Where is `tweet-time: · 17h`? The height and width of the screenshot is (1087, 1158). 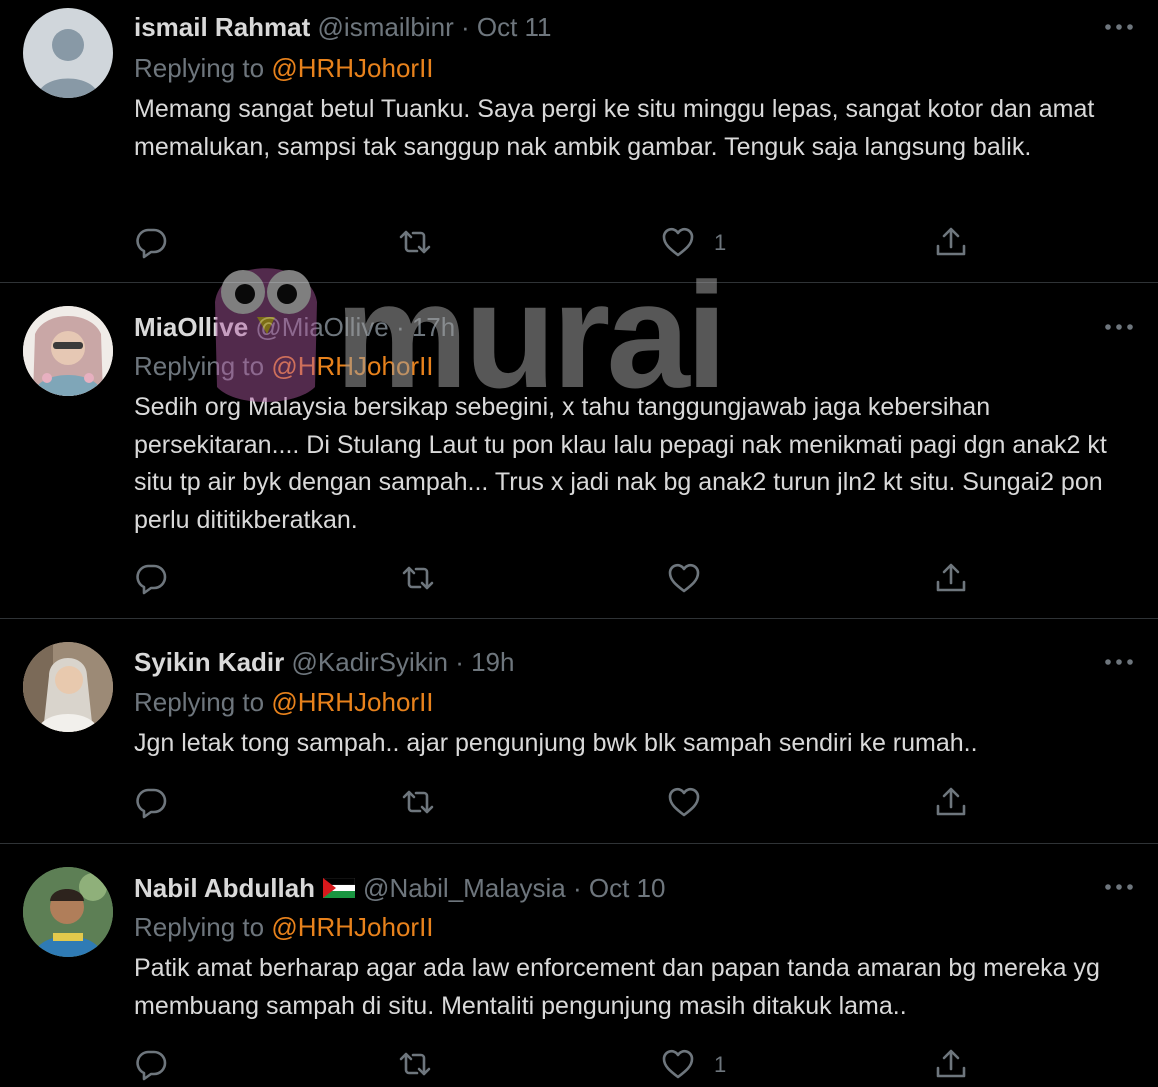
tweet-time: · 17h is located at coordinates (425, 327).